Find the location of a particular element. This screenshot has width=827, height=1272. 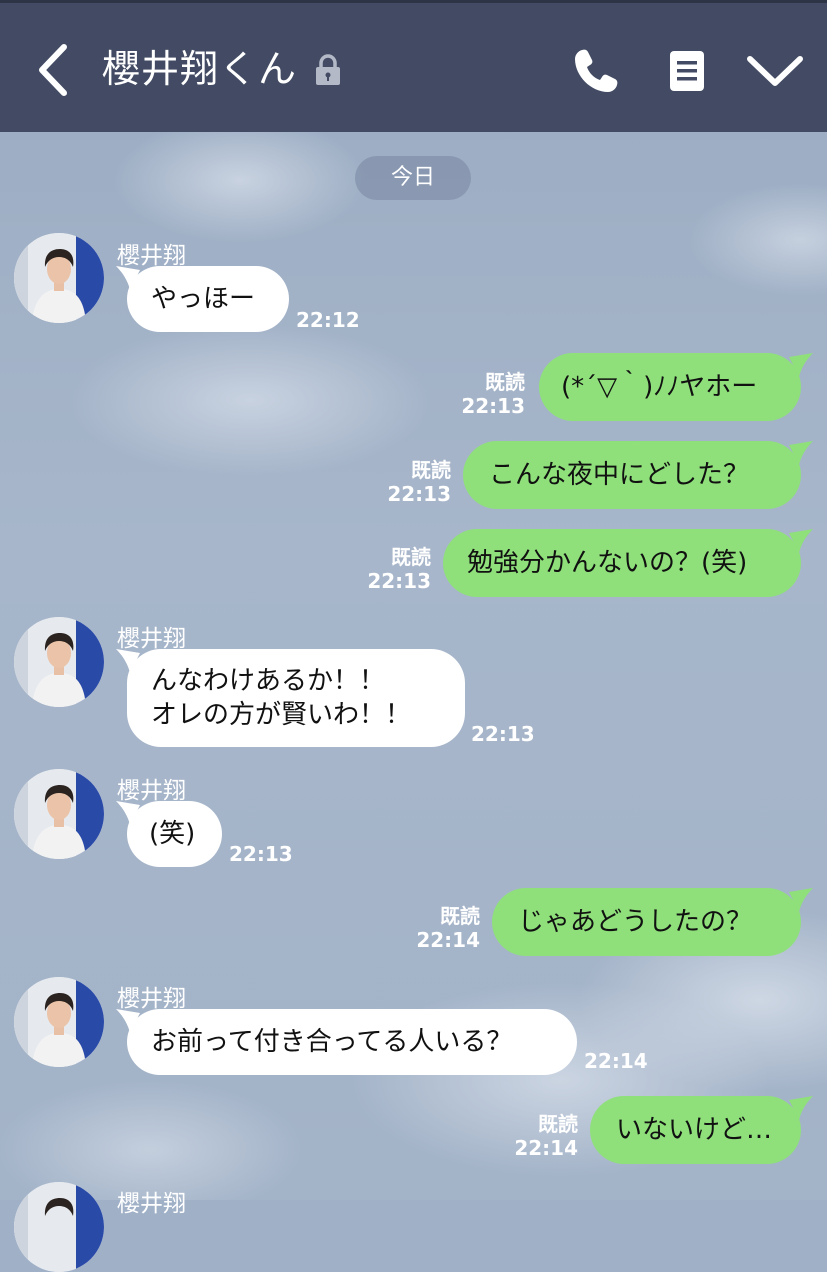

note-icon is located at coordinates (687, 71).